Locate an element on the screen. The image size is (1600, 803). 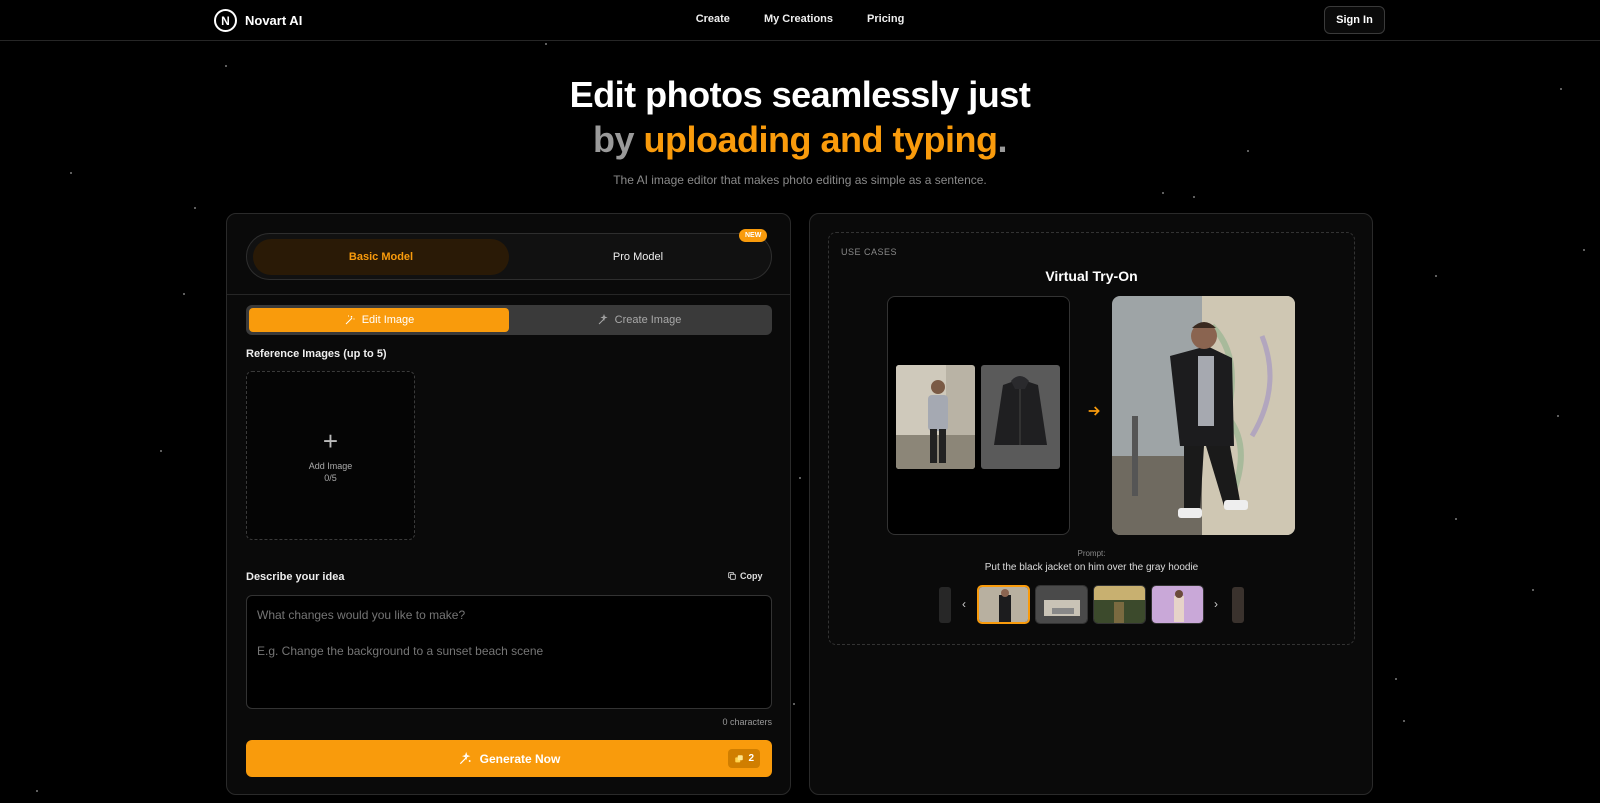
tab-create-image: Create Image is located at coordinates (639, 320).